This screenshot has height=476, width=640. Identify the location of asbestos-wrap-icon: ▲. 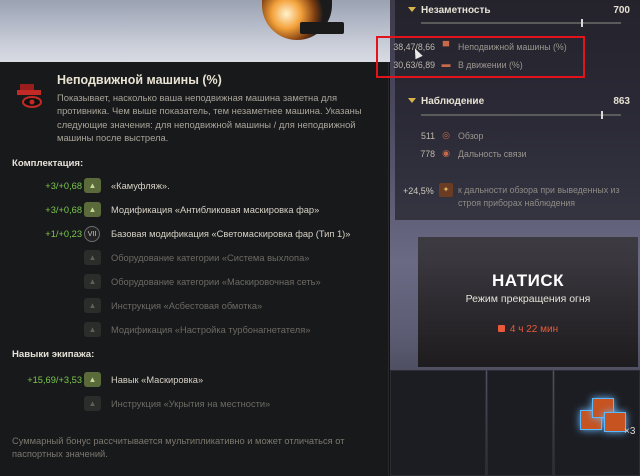
(92, 305).